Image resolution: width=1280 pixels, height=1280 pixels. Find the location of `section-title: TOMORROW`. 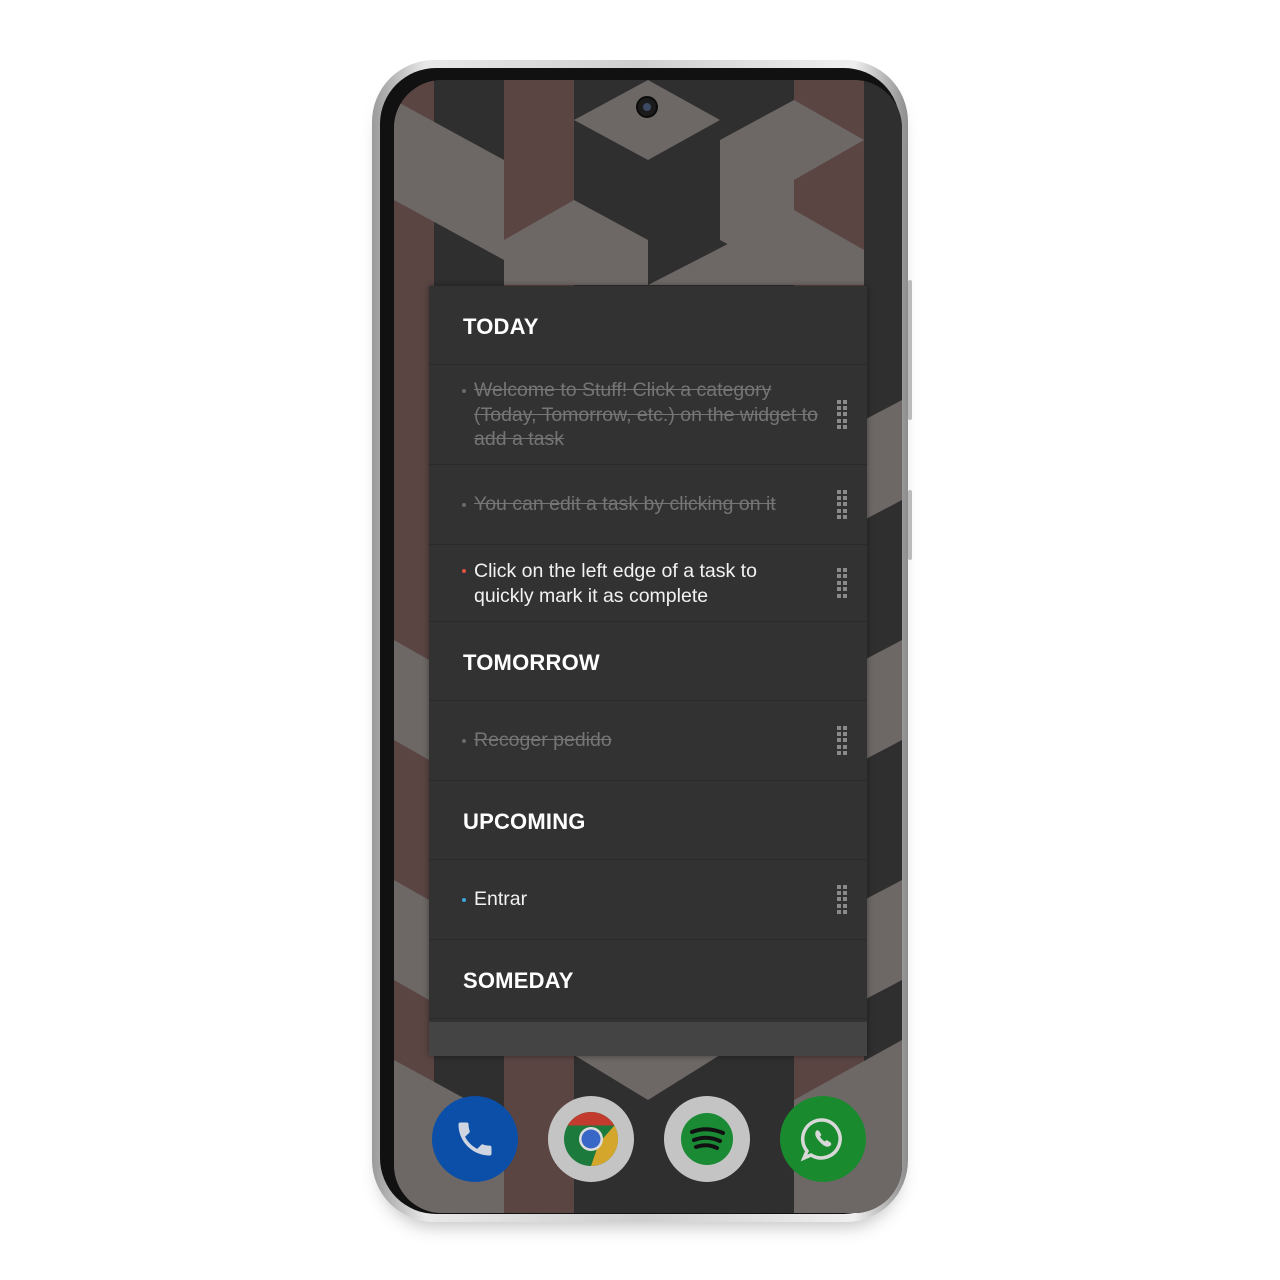

section-title: TOMORROW is located at coordinates (531, 662).